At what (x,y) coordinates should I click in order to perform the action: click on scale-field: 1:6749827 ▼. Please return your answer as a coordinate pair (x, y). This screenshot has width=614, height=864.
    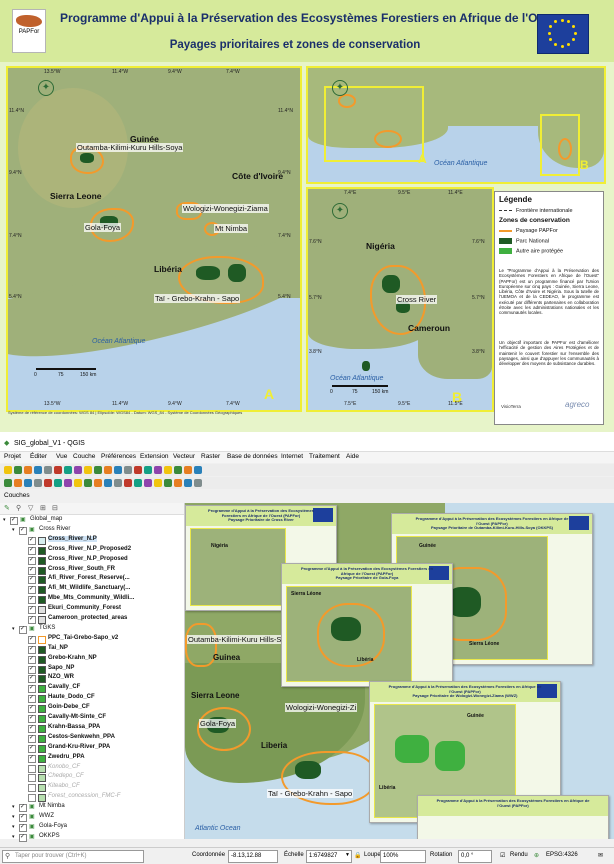
    Looking at the image, I should click on (329, 856).